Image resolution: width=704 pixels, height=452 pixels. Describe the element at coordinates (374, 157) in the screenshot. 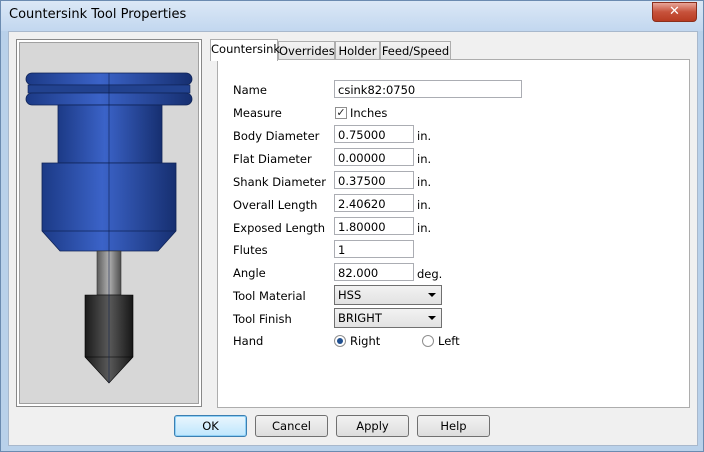

I see `flat-diameter-field: 0.00000` at that location.